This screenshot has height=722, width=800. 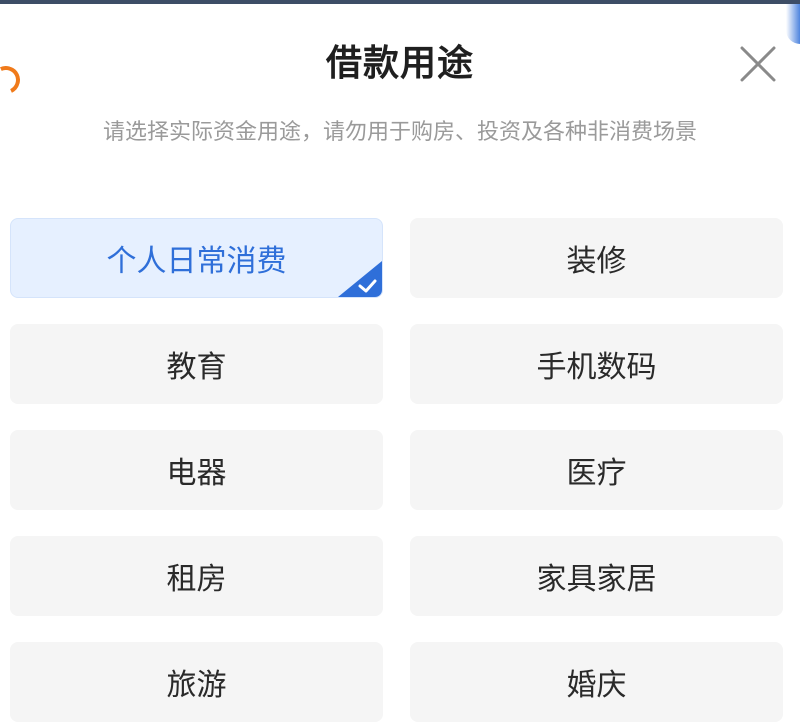 I want to click on option-label: 租房, so click(x=196, y=579).